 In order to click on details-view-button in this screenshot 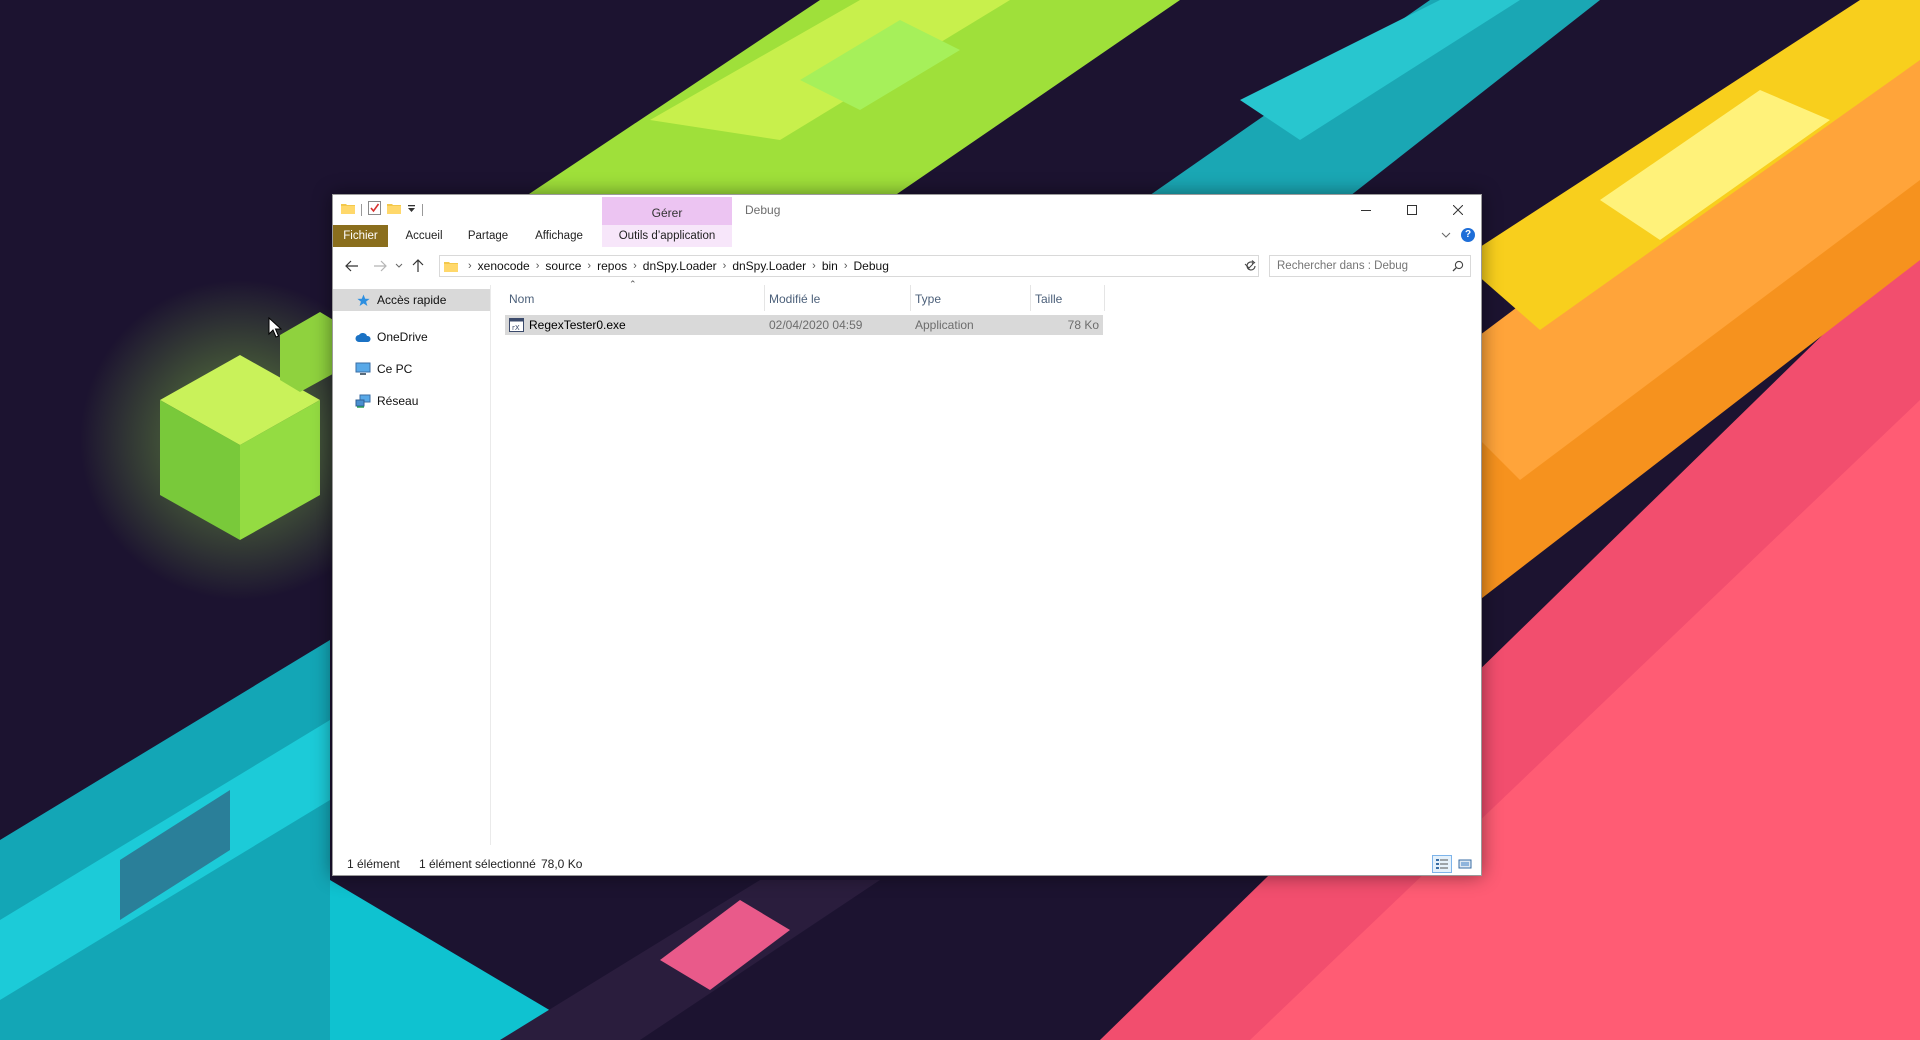, I will do `click(1442, 864)`.